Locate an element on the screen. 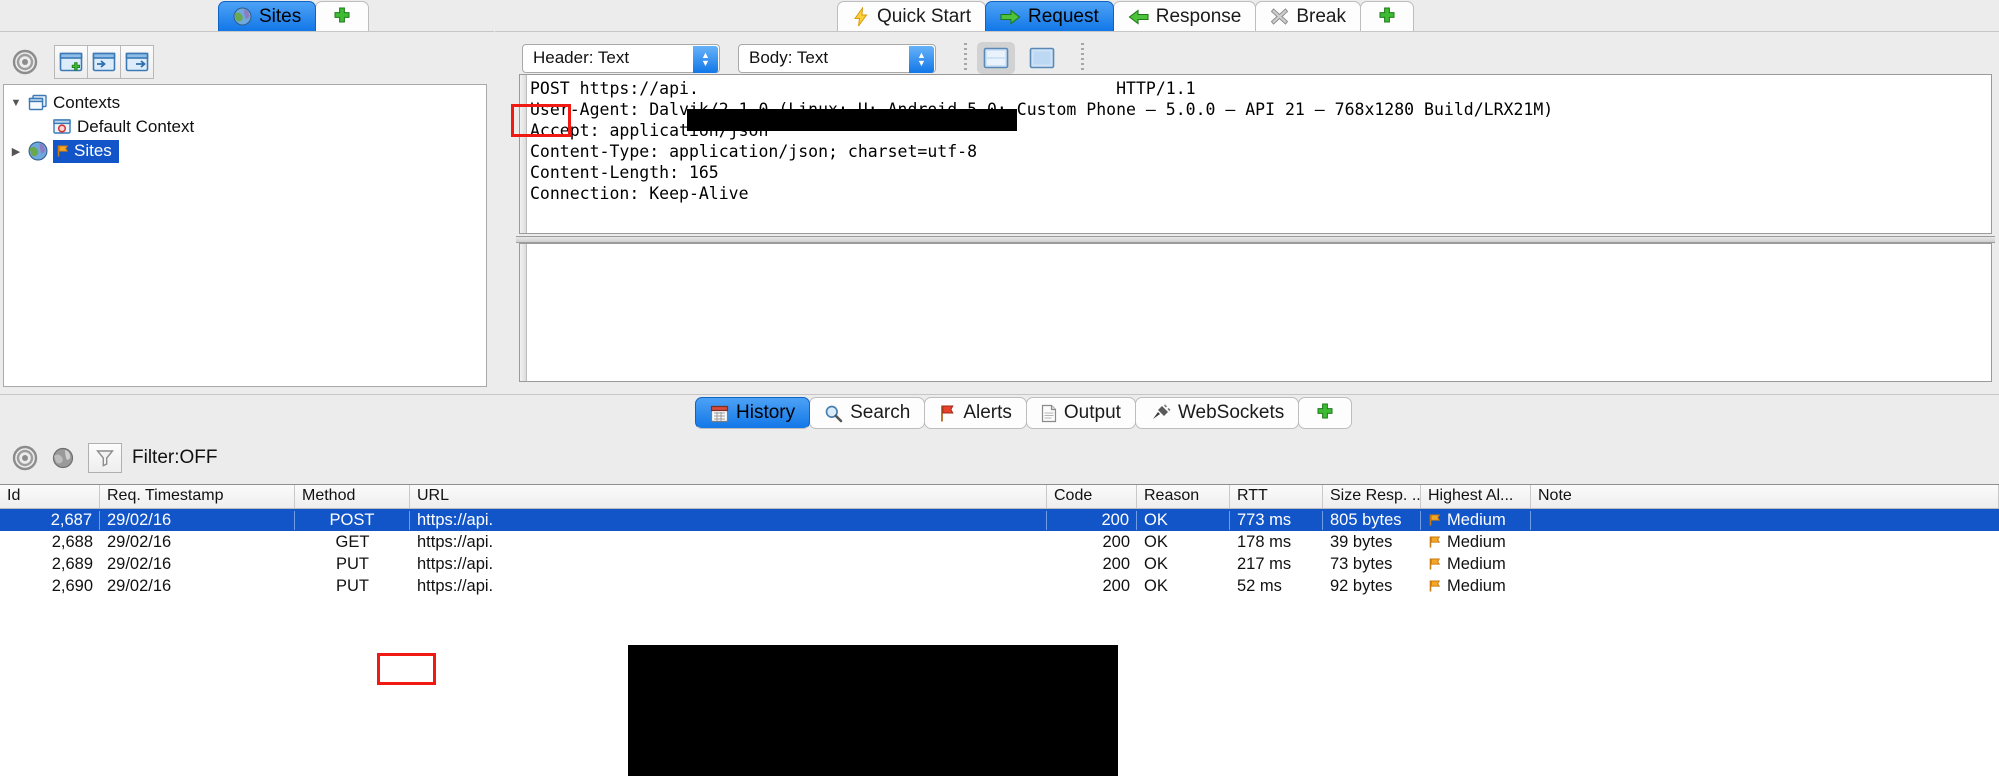 The width and height of the screenshot is (1999, 776). request-toolbar: Header: Text ▲ ▼ Body: Text ▲ ▼ is located at coordinates (1247, 58).